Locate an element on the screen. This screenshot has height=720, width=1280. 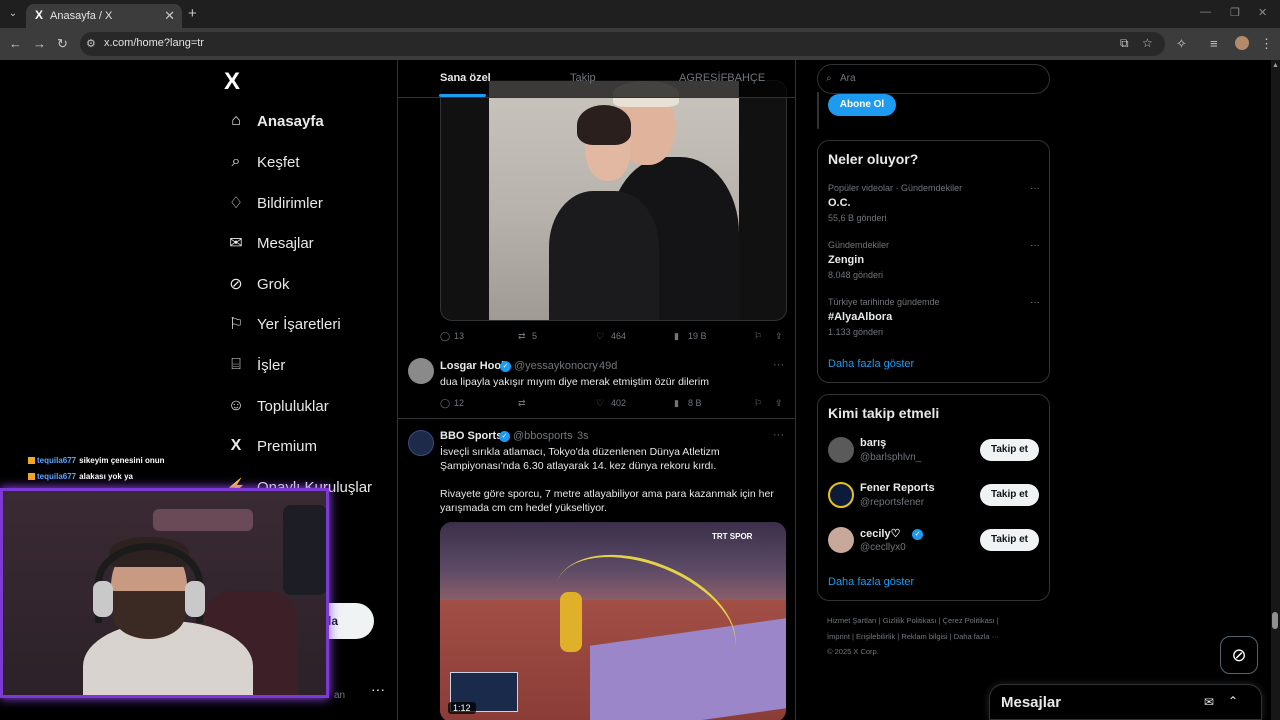
back-icon: ← is located at coordinates (15, 43).